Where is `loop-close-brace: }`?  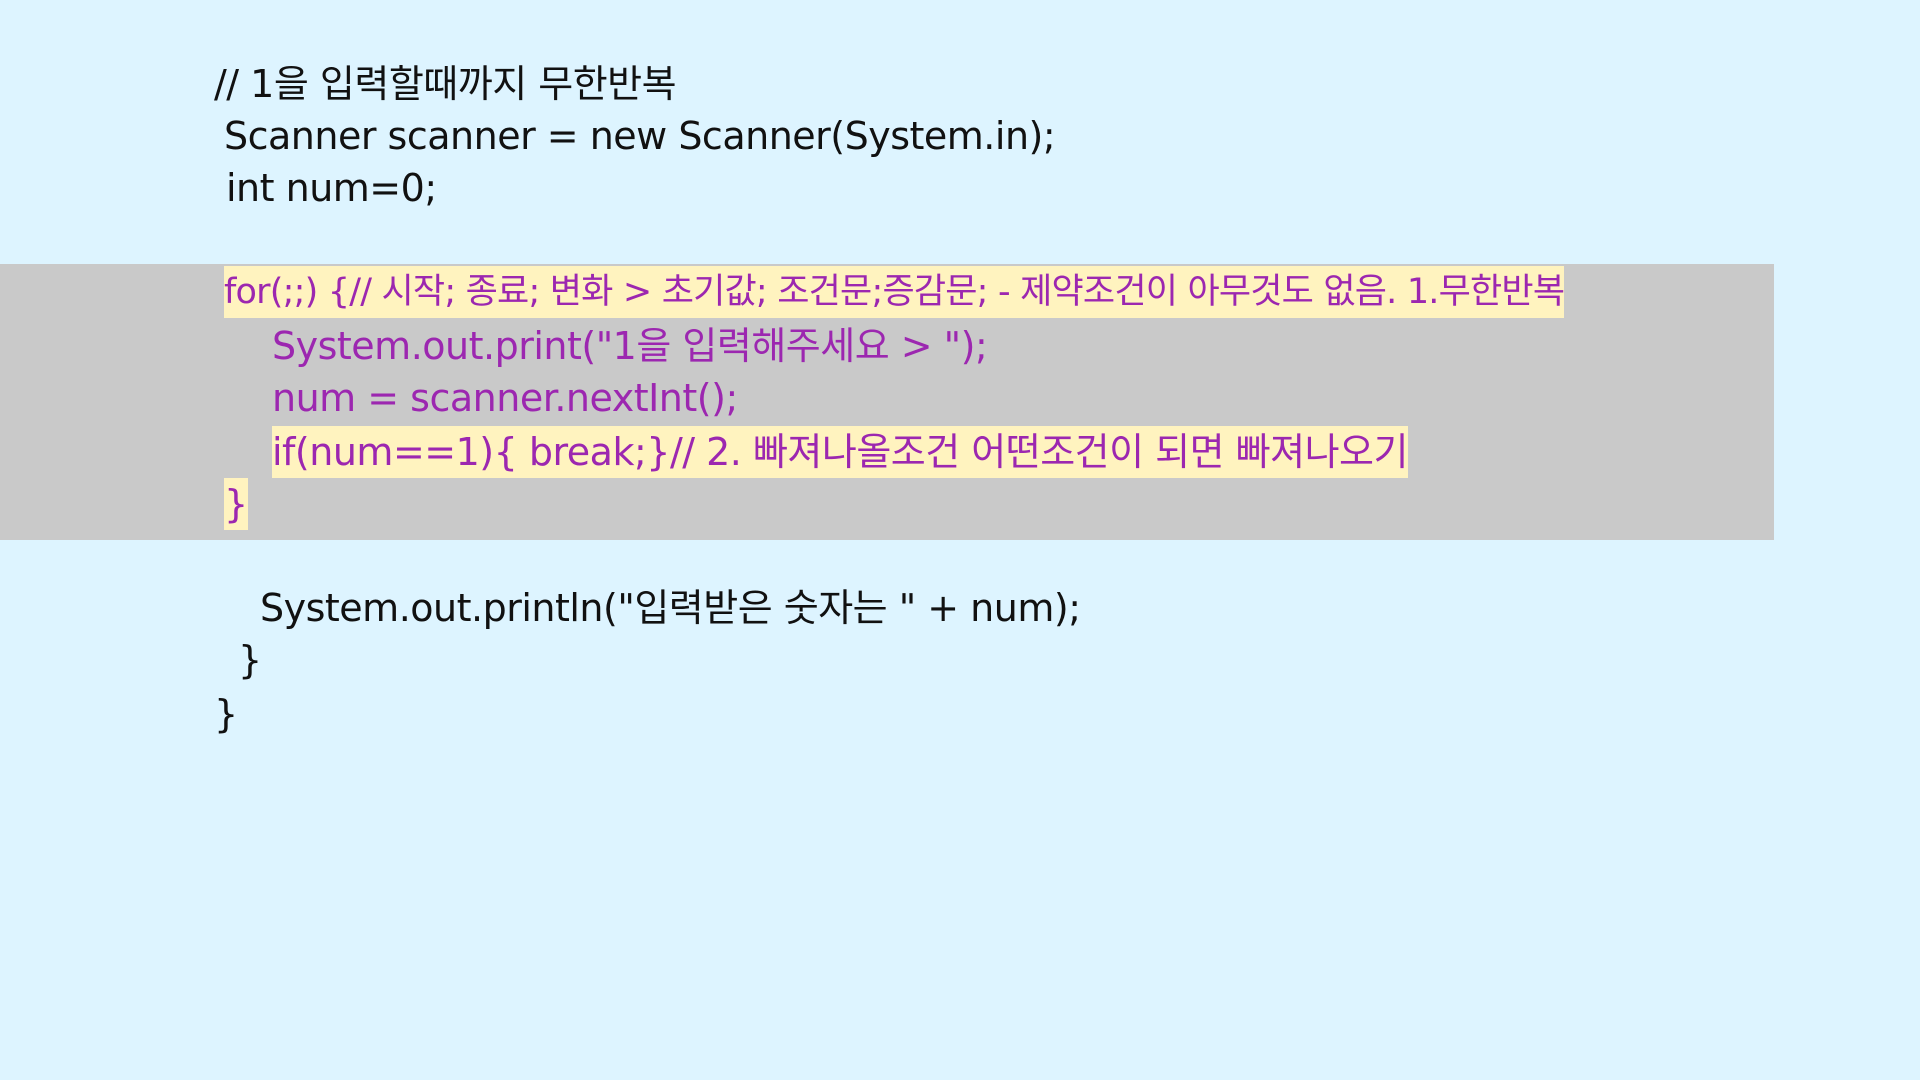
loop-close-brace: } is located at coordinates (236, 504).